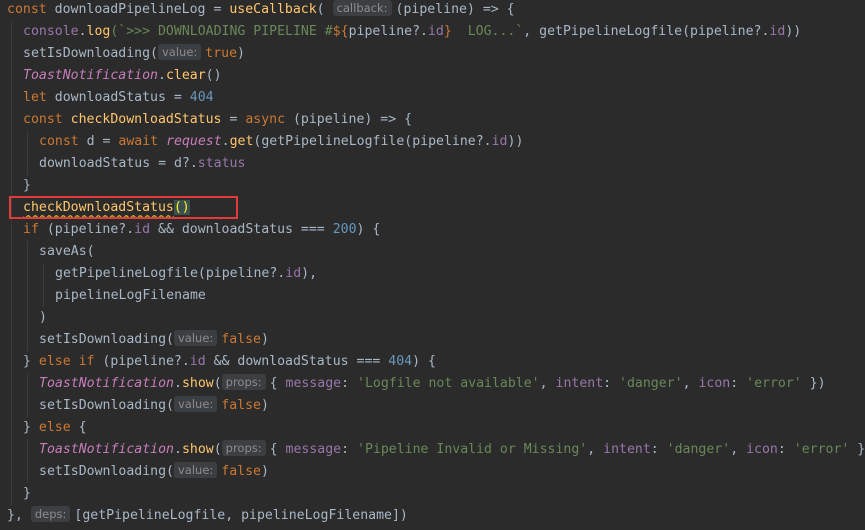  Describe the element at coordinates (90, 141) in the screenshot. I see `code-token: d` at that location.